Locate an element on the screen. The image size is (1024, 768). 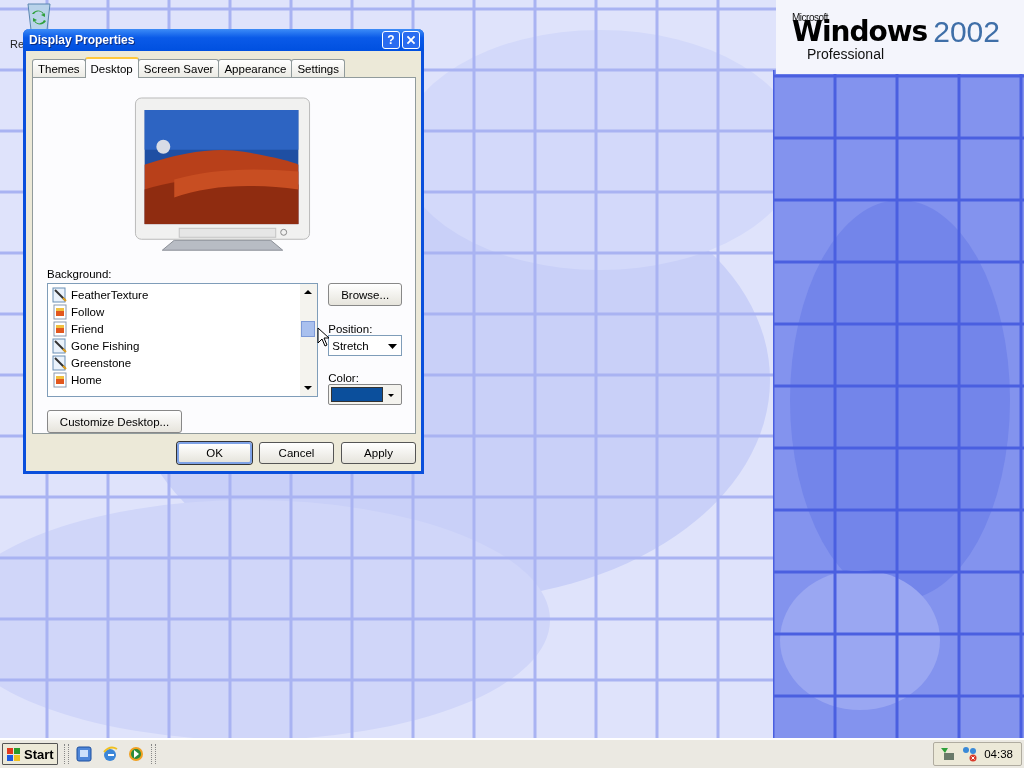
windows-flag-icon is located at coordinates (14, 754).